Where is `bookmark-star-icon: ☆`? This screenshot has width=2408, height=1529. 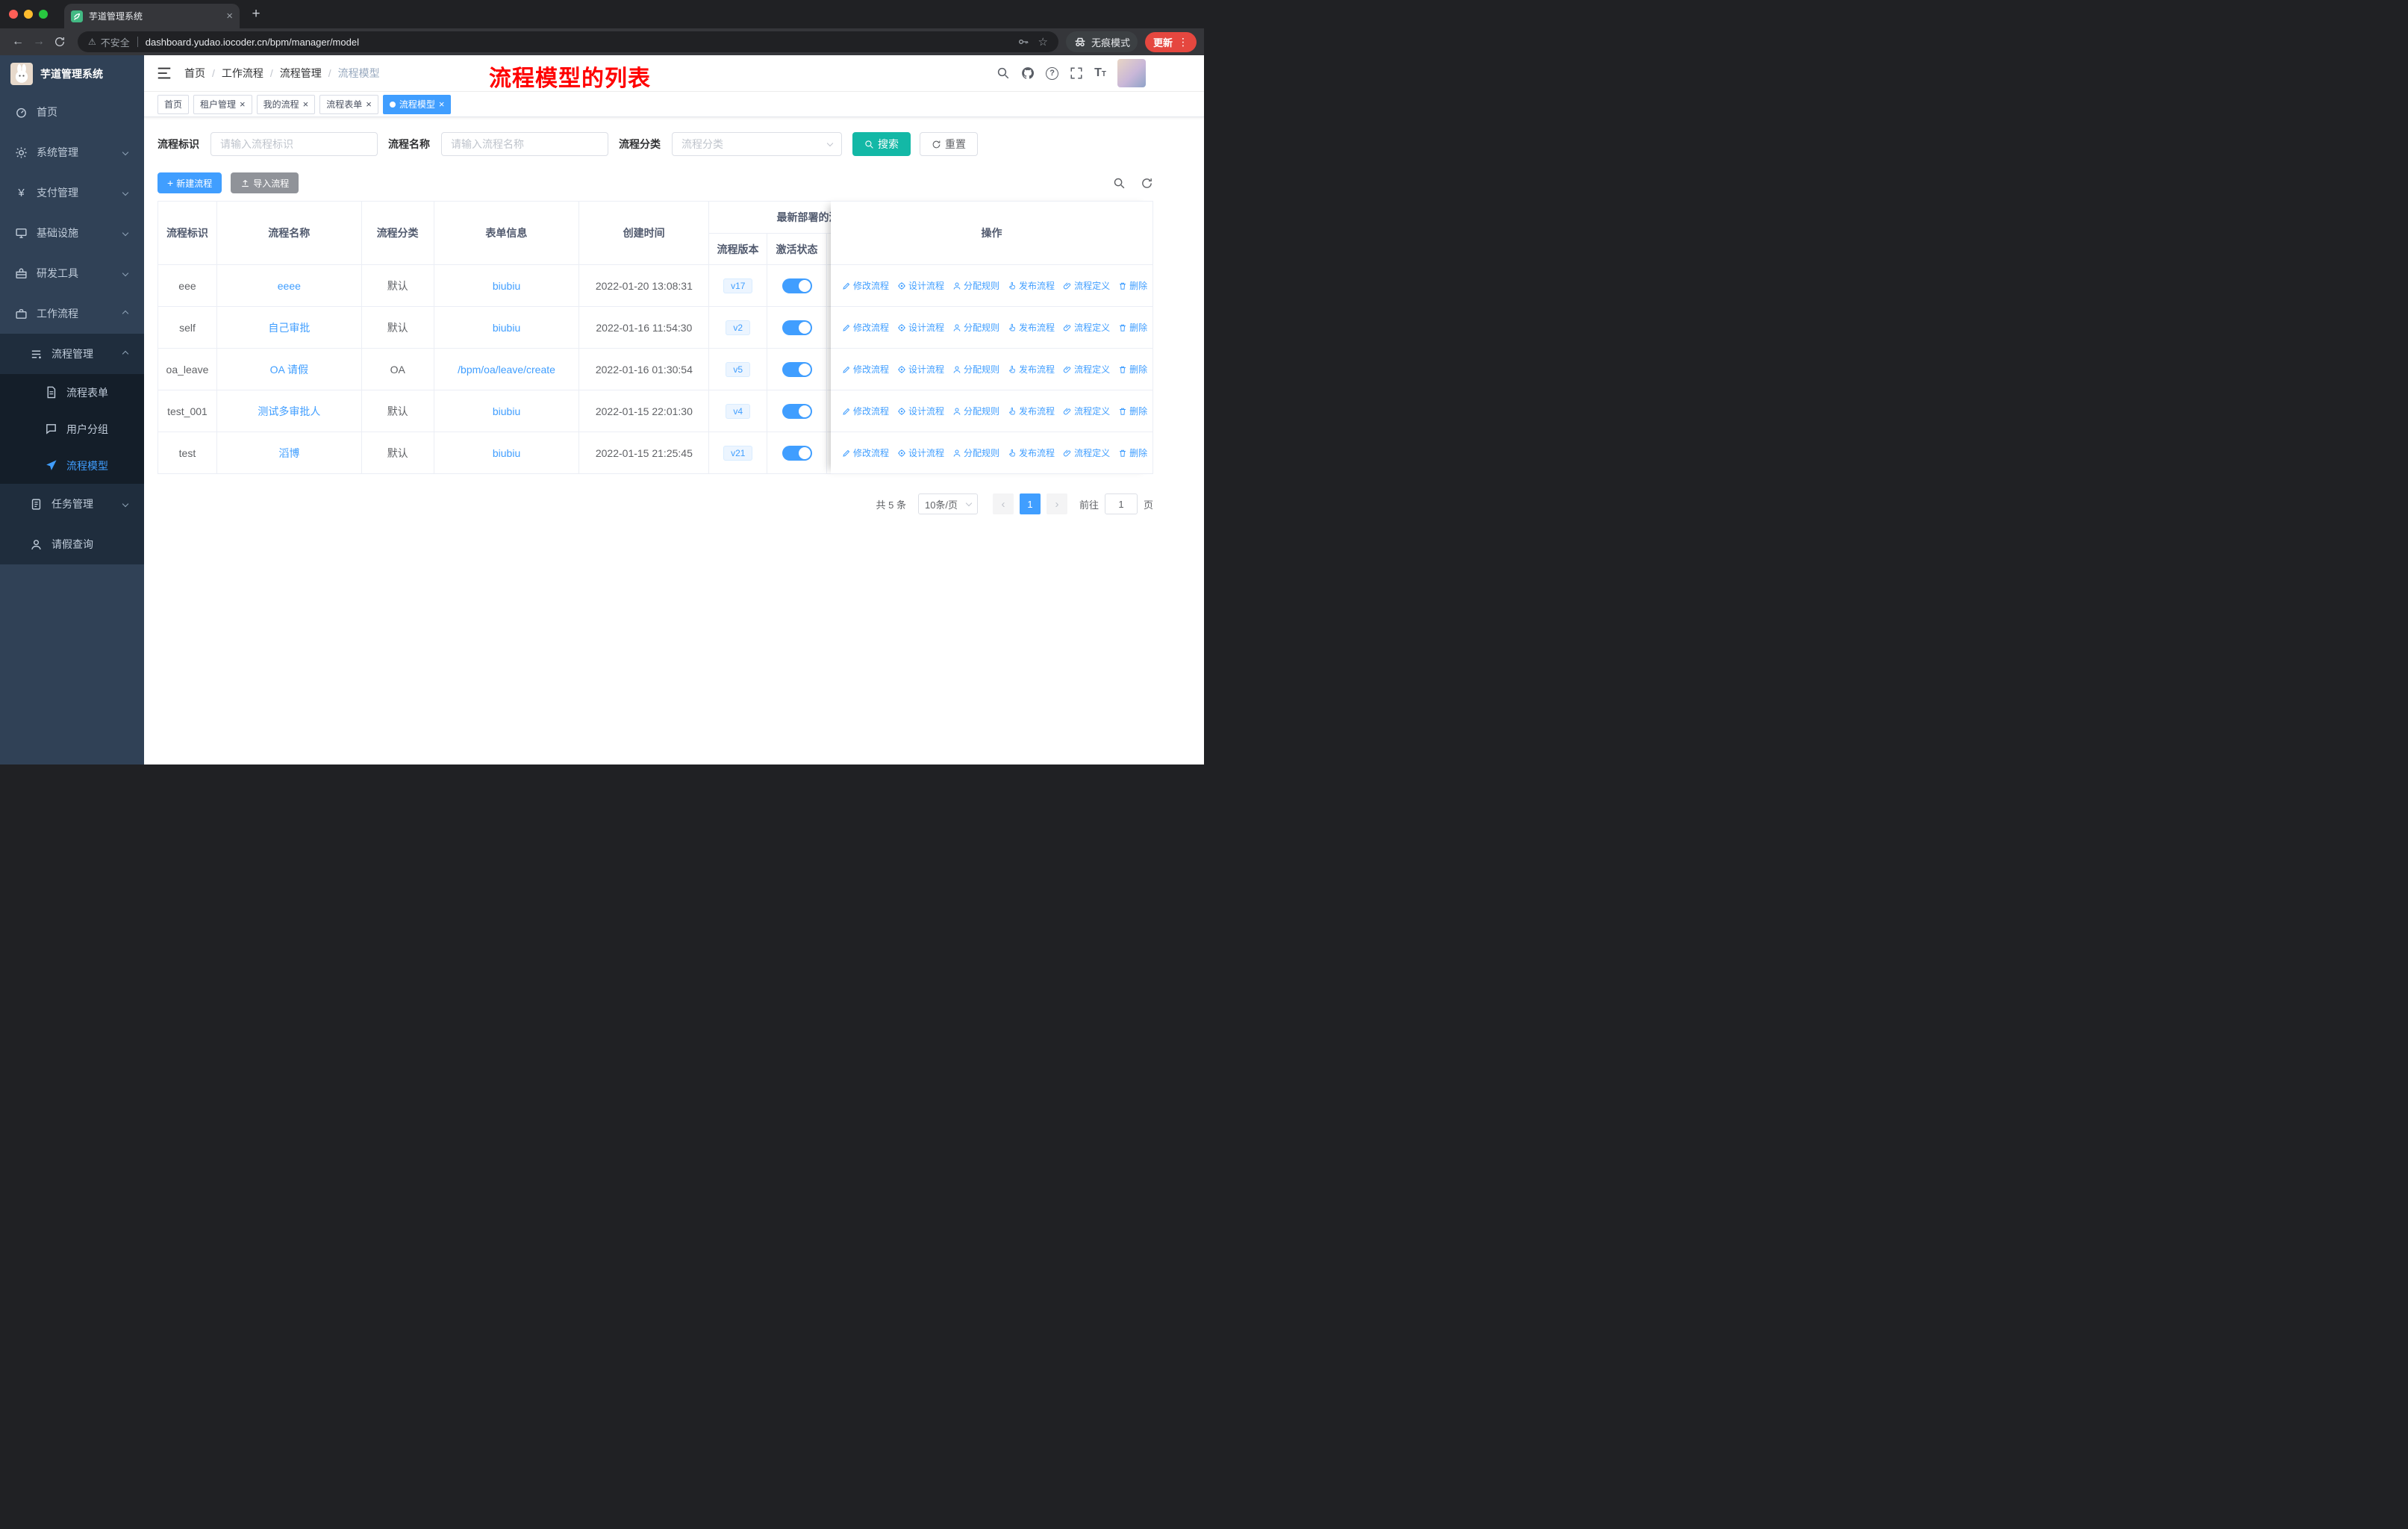 bookmark-star-icon: ☆ is located at coordinates (1043, 42).